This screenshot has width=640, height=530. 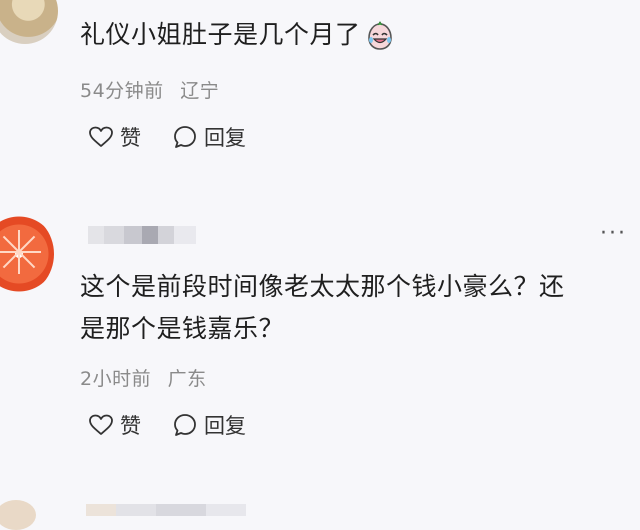 I want to click on crying-laughing-emoji-icon, so click(x=380, y=36).